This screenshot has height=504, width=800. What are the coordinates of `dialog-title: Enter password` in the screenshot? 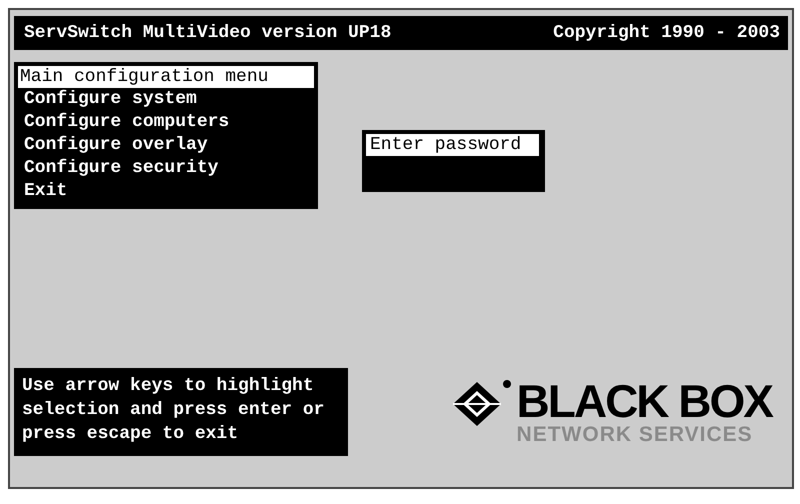 It's located at (452, 145).